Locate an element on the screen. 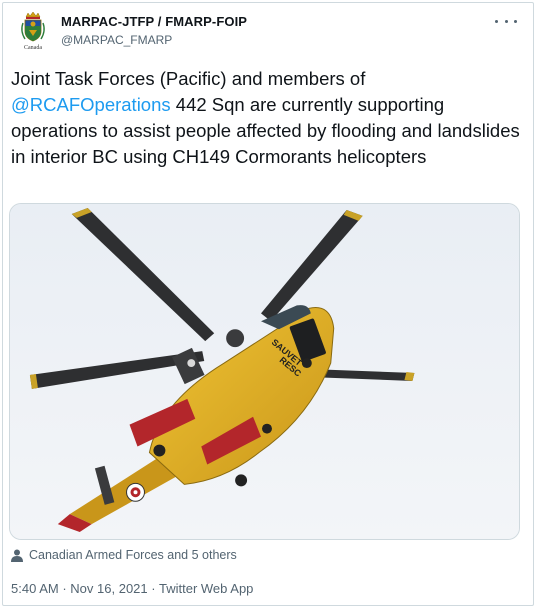  tweet-time: 5:40 AM is located at coordinates (35, 588).